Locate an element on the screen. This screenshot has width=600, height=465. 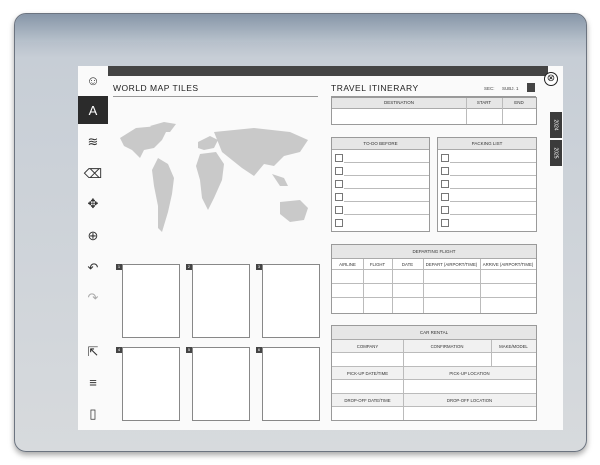
export-icon: ⇱ is located at coordinates (93, 352).